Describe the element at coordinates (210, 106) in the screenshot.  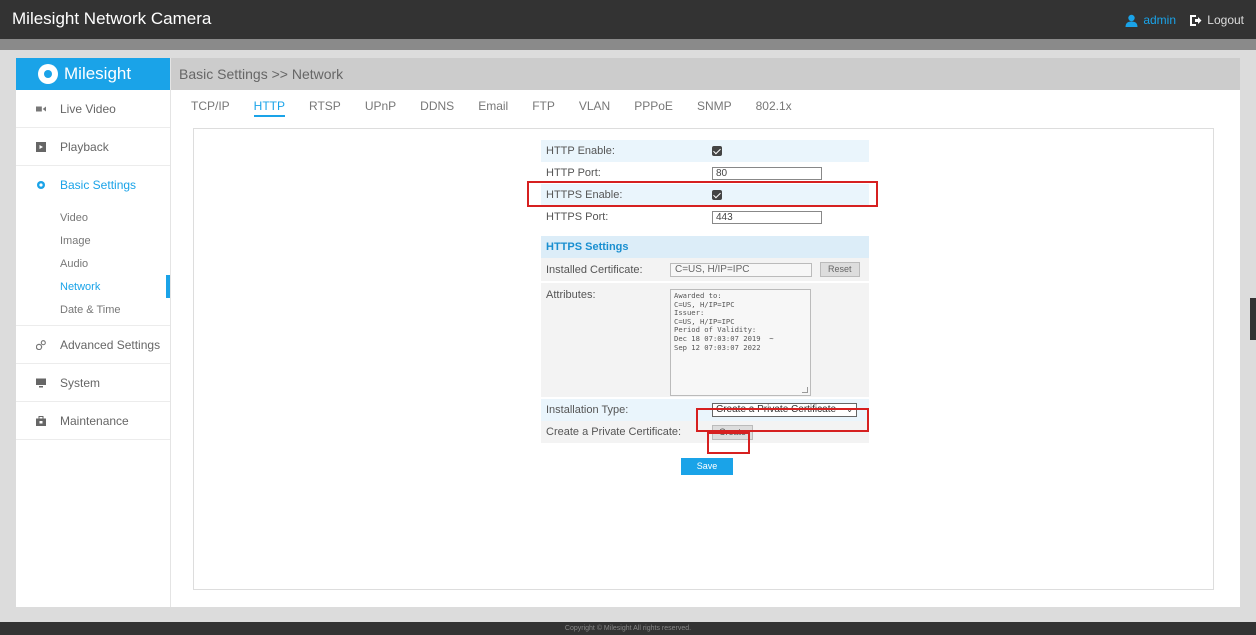
I see `tab-tcpip: TCP/IP` at that location.